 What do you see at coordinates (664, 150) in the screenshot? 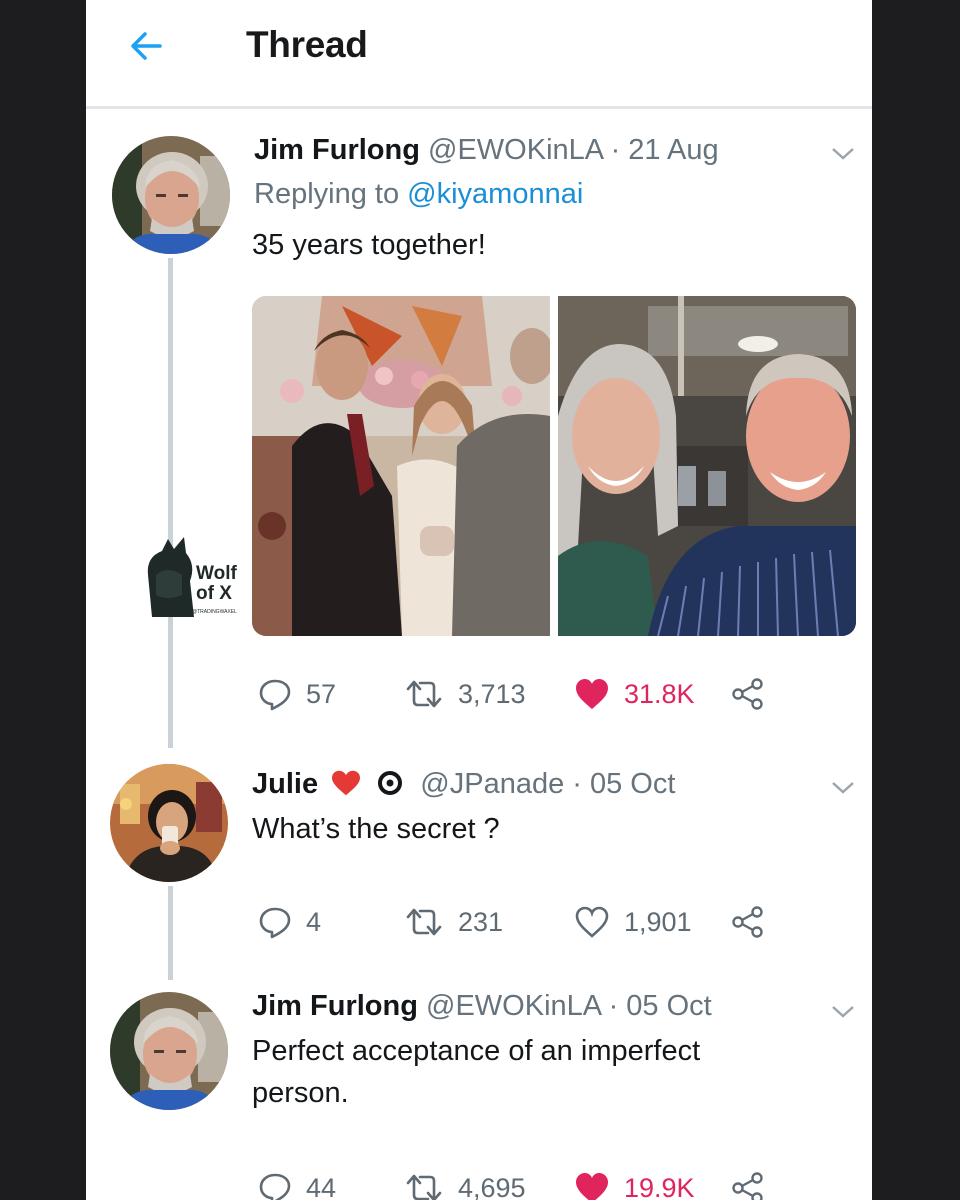
I see `tweet-date: · 21 Aug` at bounding box center [664, 150].